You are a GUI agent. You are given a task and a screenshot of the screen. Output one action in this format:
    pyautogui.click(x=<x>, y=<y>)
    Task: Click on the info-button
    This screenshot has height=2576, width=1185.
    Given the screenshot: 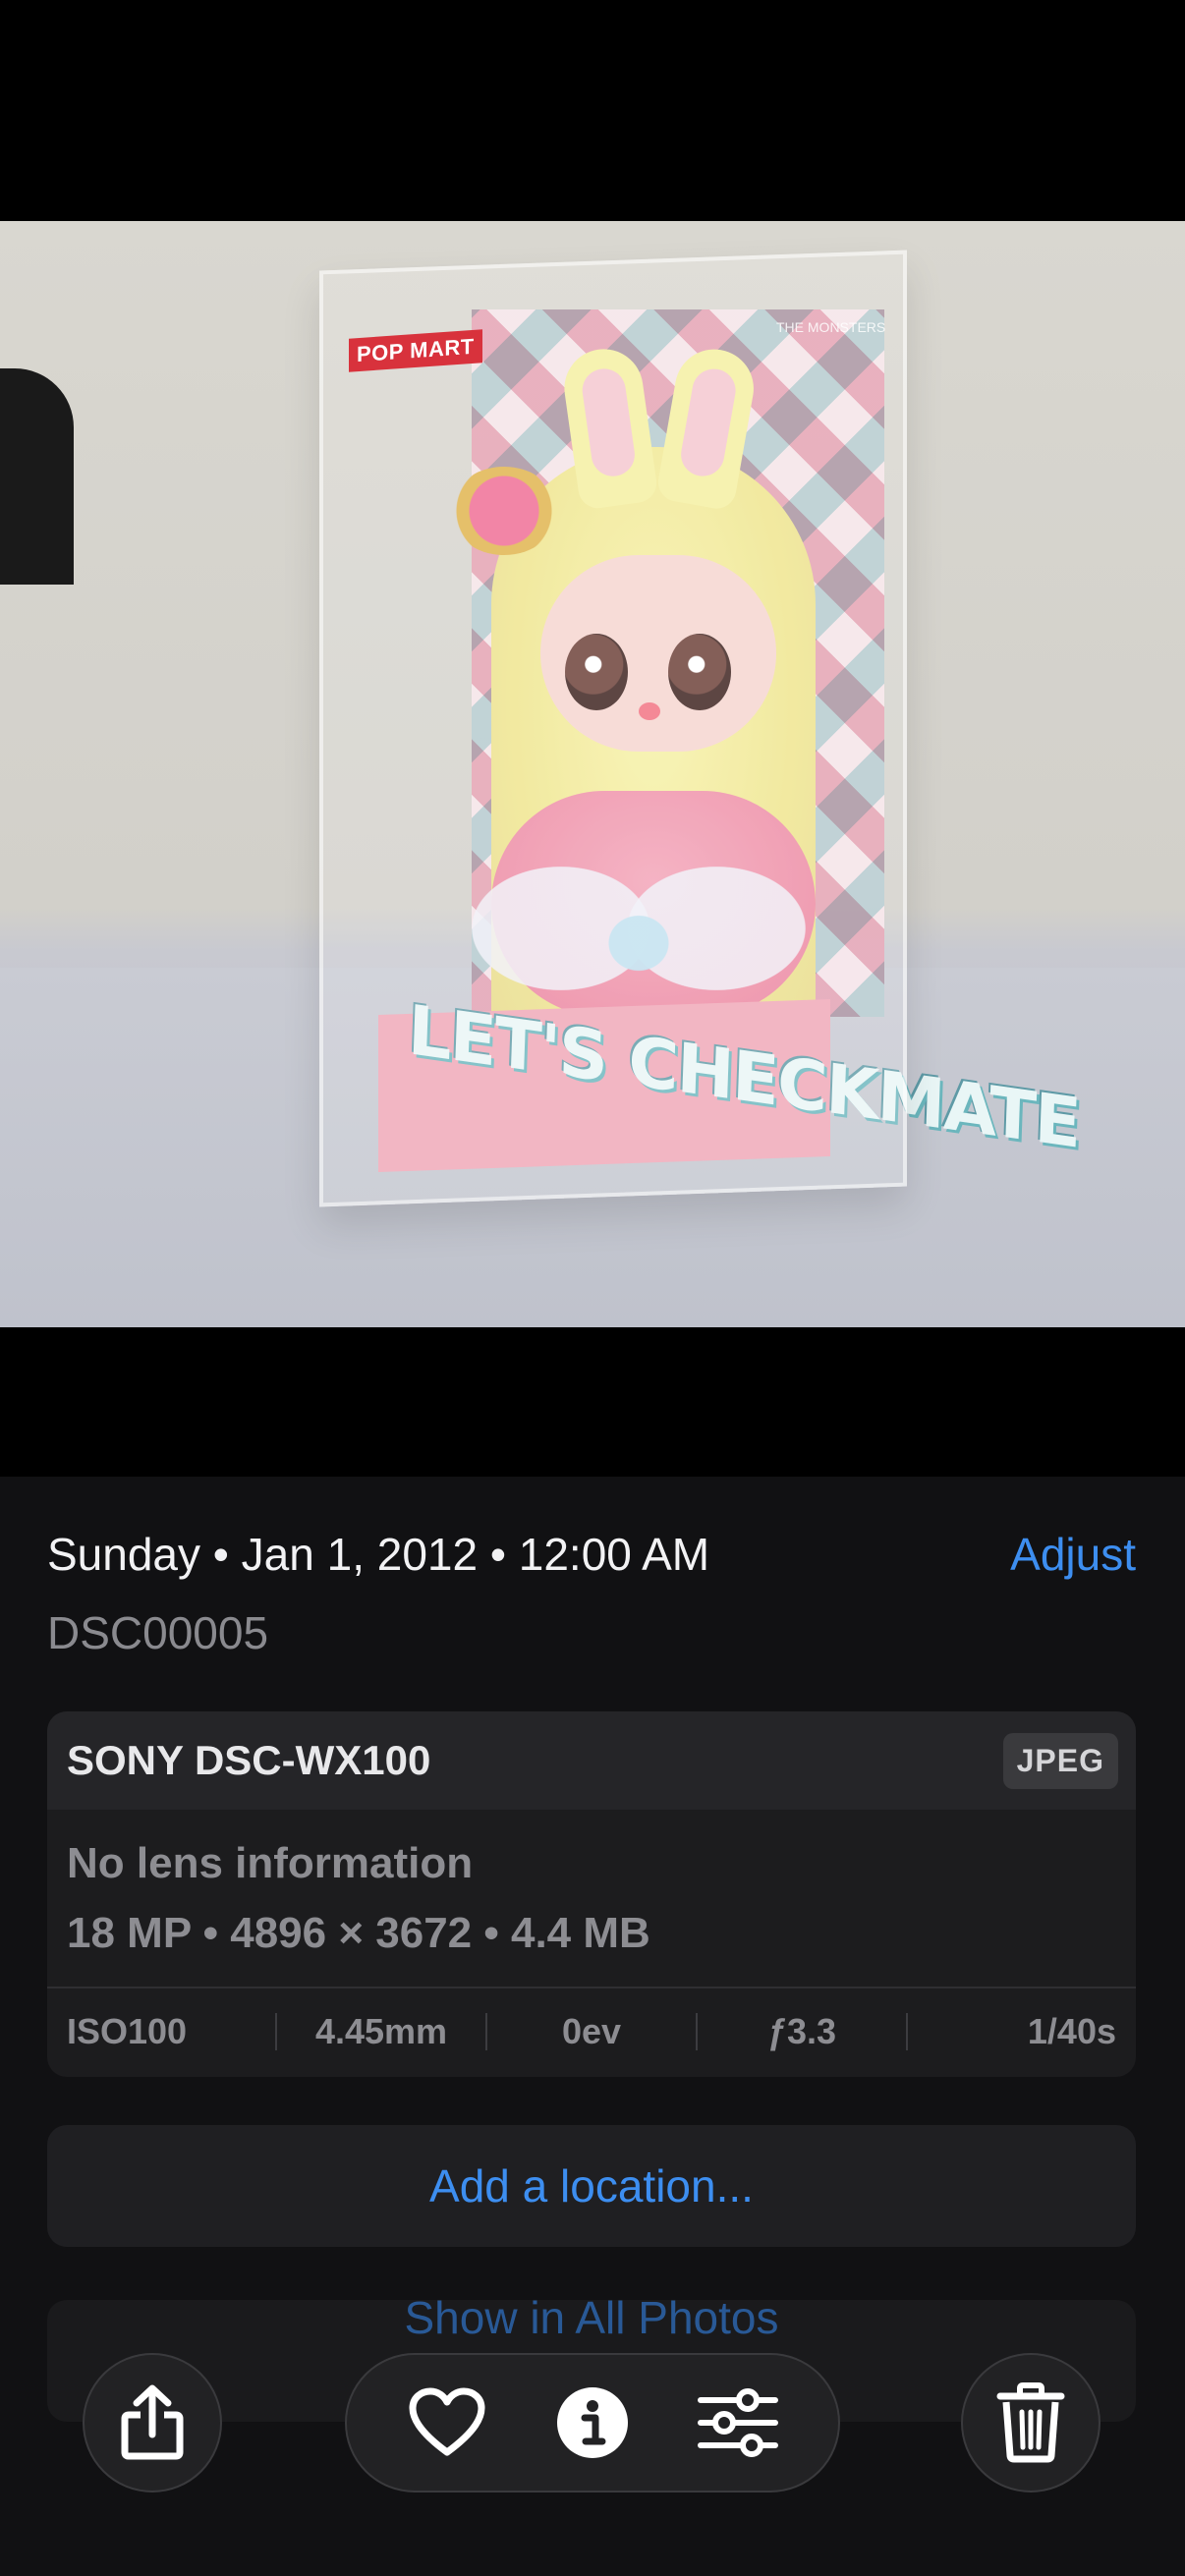 What is the action you would take?
    pyautogui.click(x=592, y=2423)
    